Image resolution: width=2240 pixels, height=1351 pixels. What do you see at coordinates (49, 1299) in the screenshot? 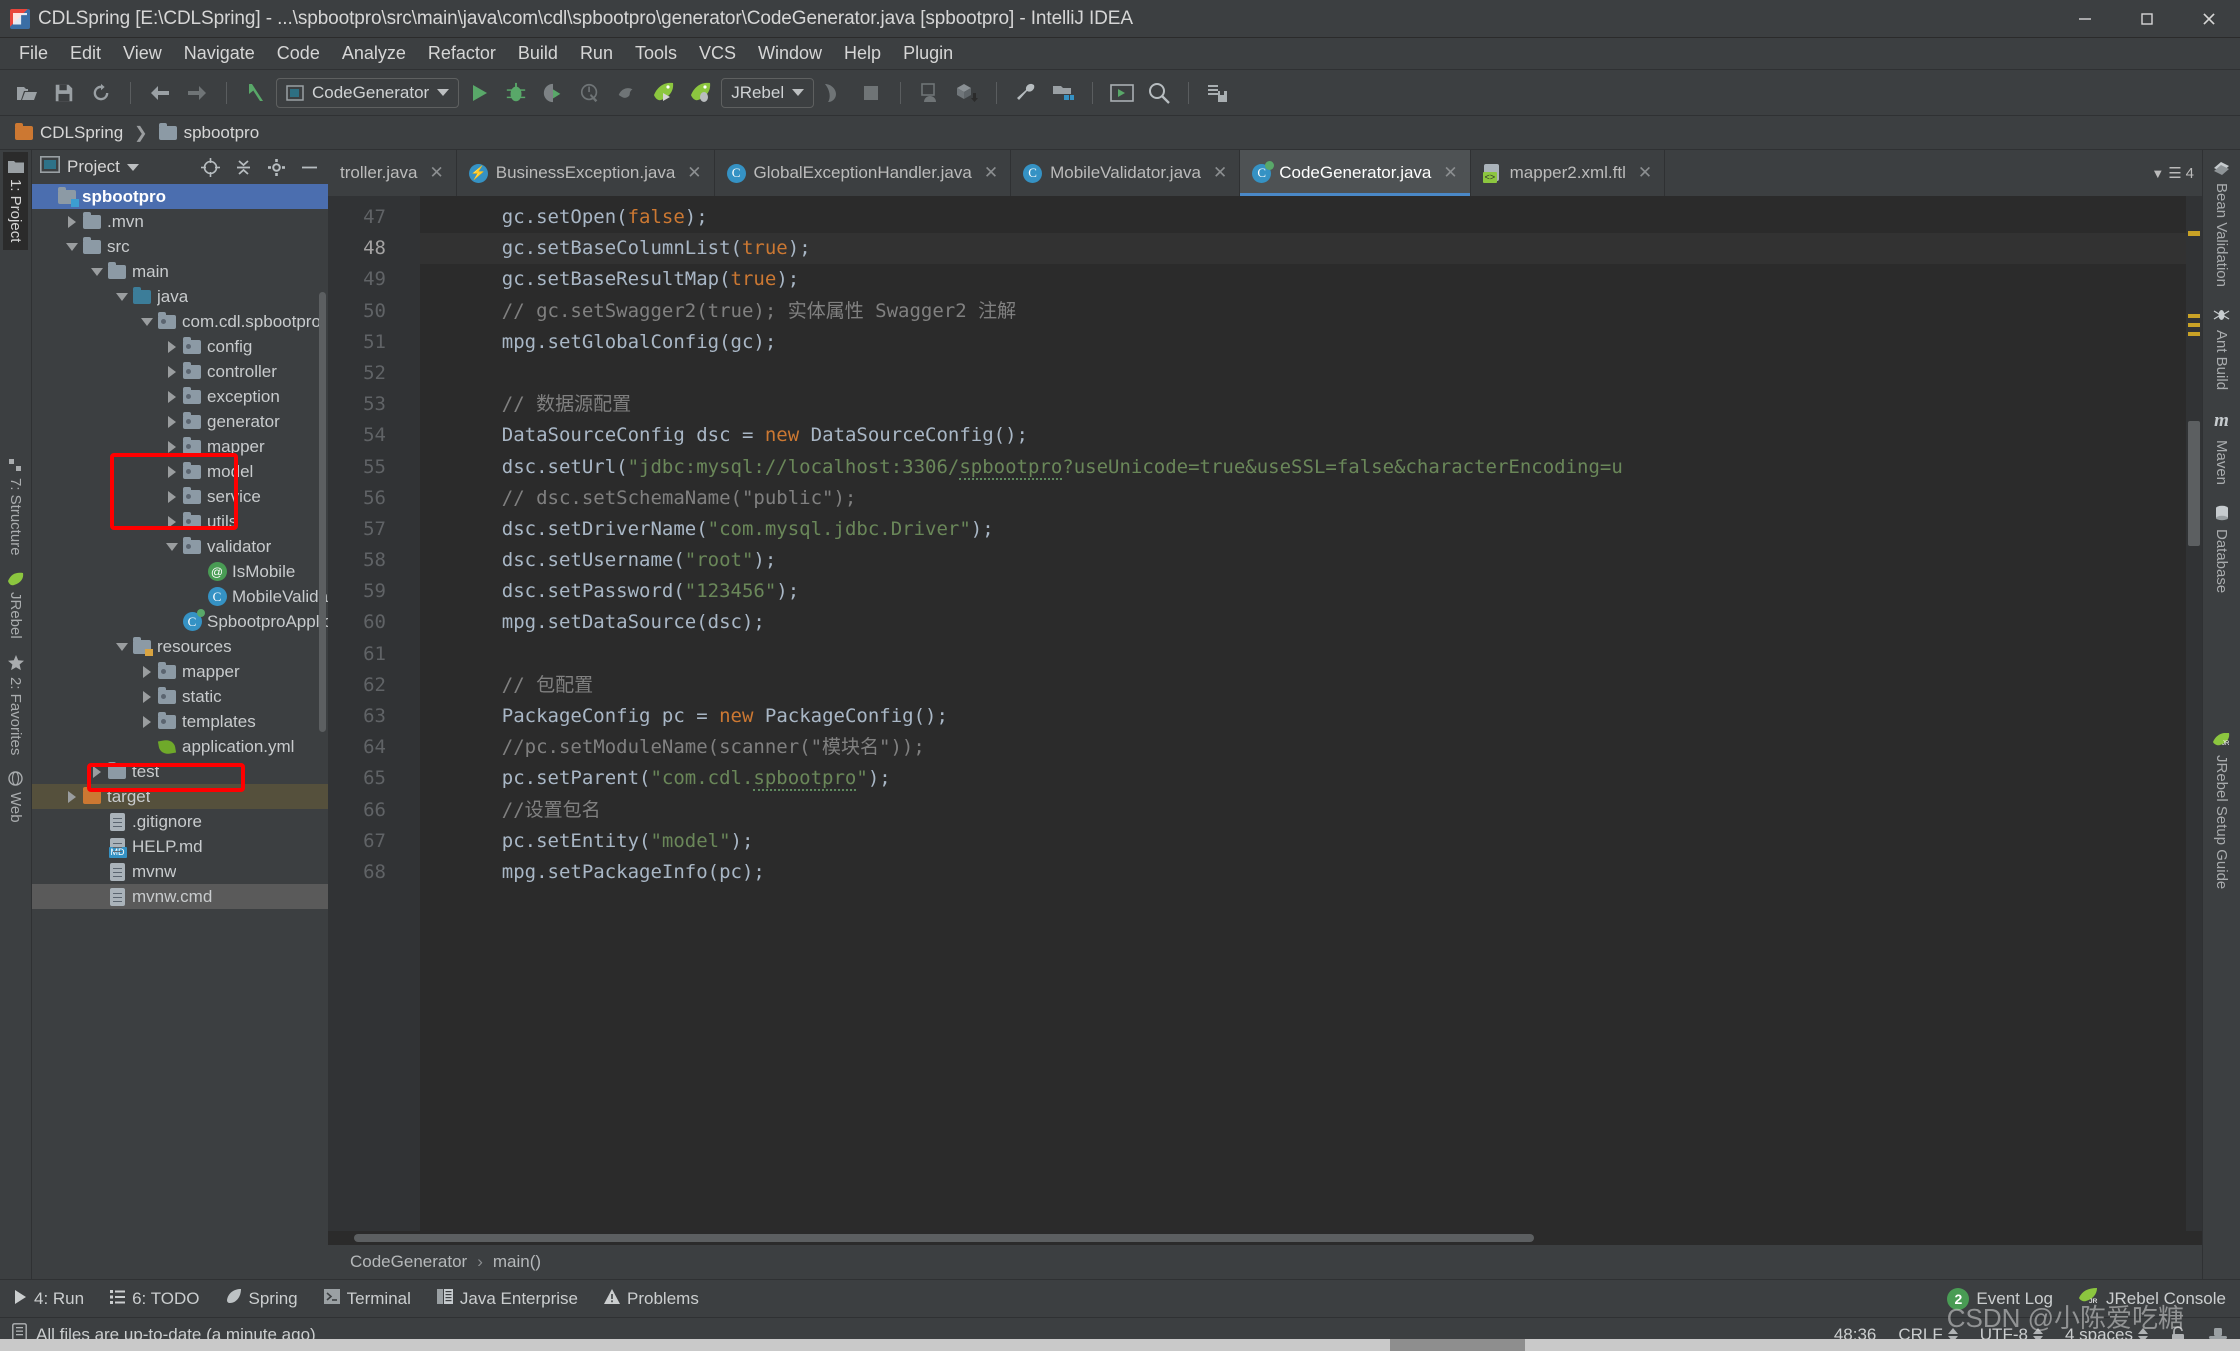
I see `tool-window-run: 4: Run` at bounding box center [49, 1299].